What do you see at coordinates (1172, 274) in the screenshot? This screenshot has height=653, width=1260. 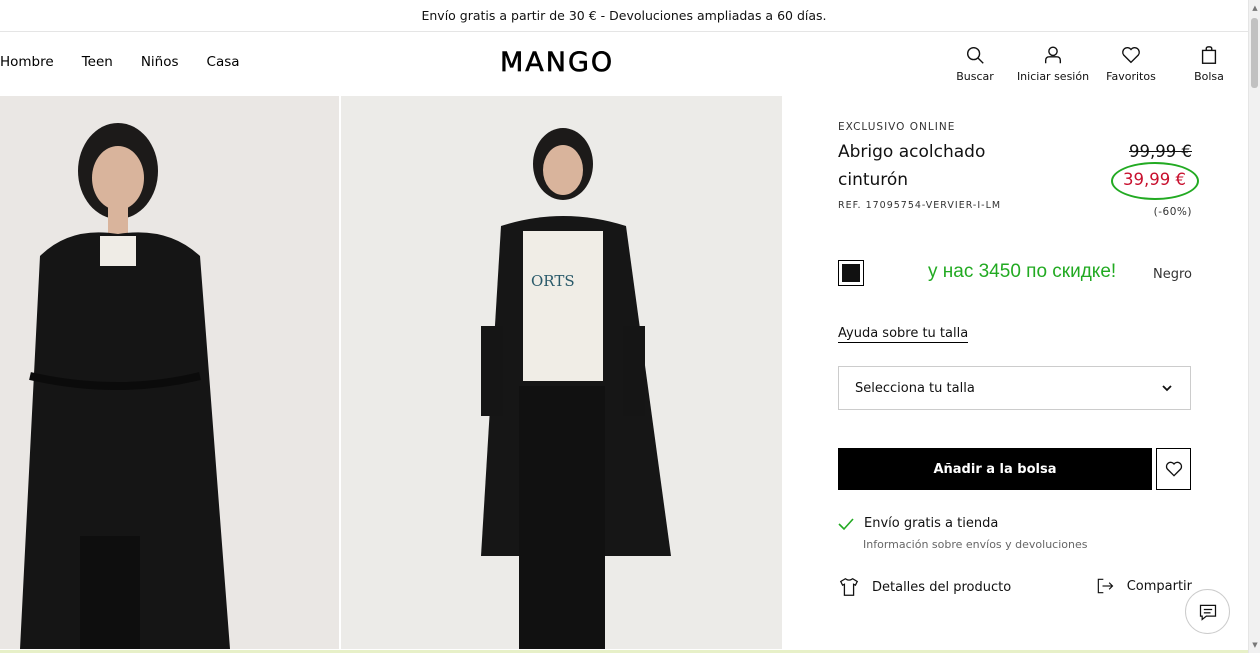 I see `color-name: Negro` at bounding box center [1172, 274].